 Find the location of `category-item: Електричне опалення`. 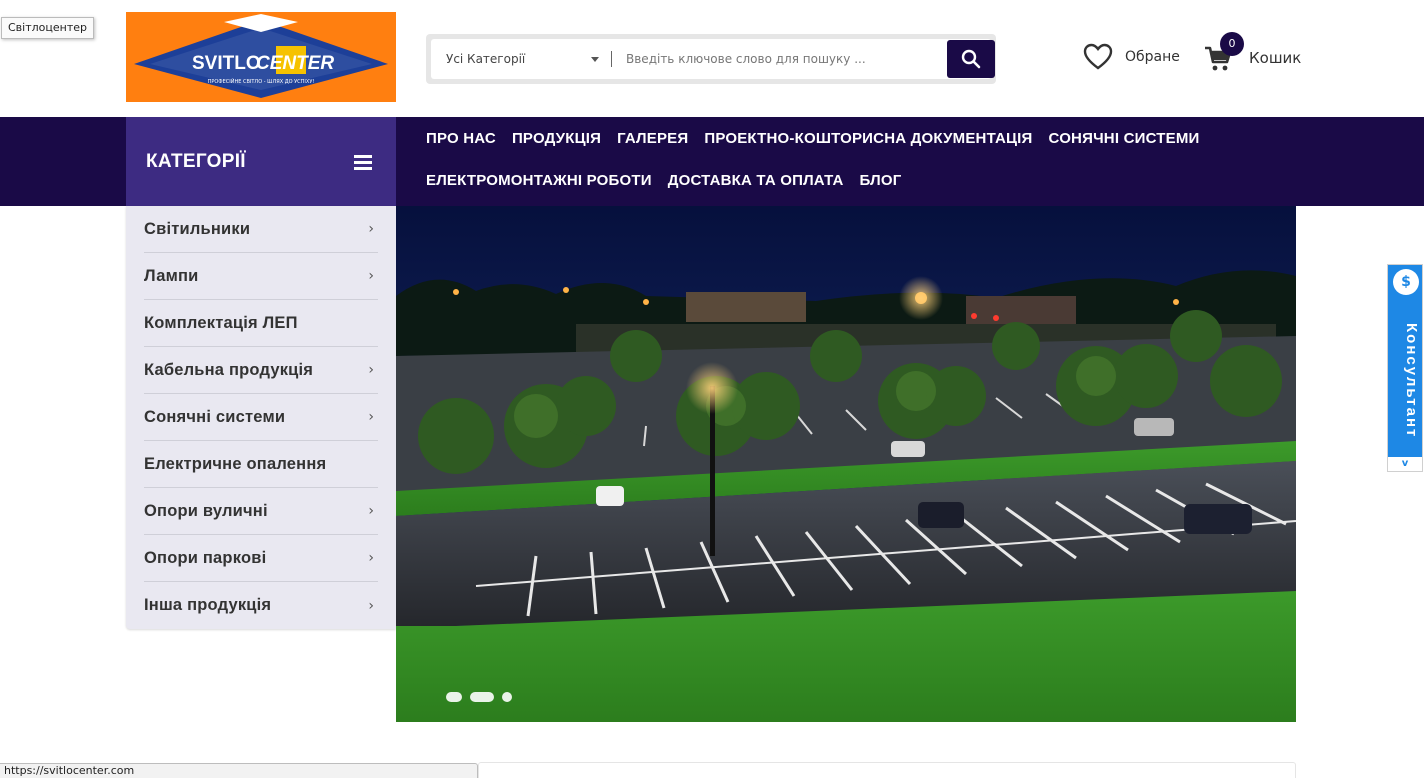

category-item: Електричне опалення is located at coordinates (261, 464).